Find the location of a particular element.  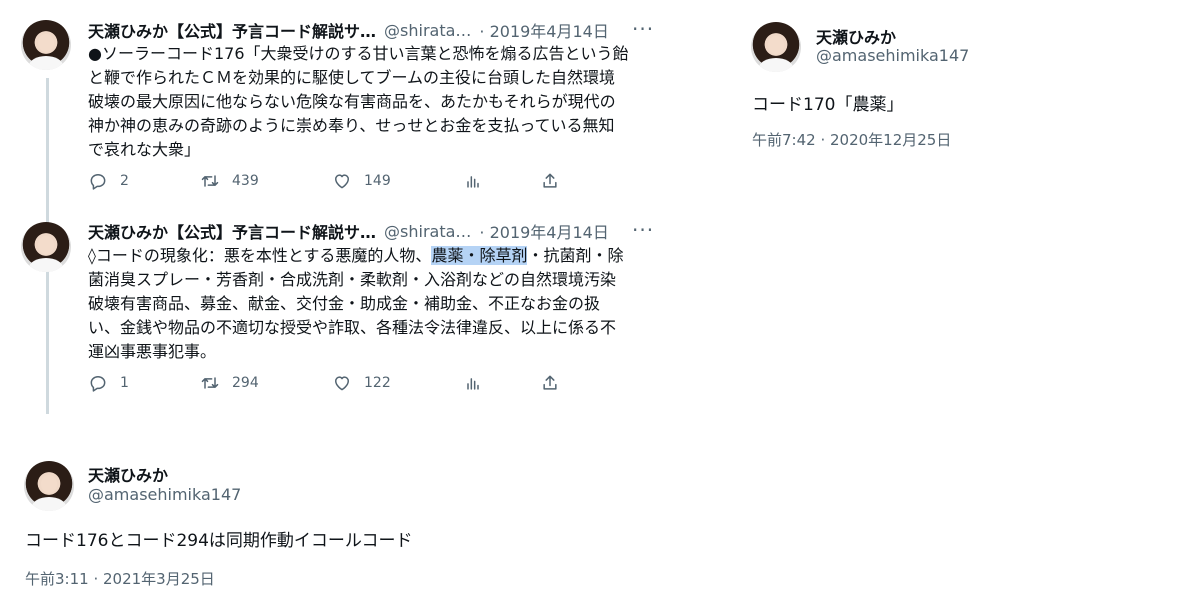

tweet-text-part: ◊コードの現象化：悪を本性とする悪魔的人物、 is located at coordinates (260, 255).